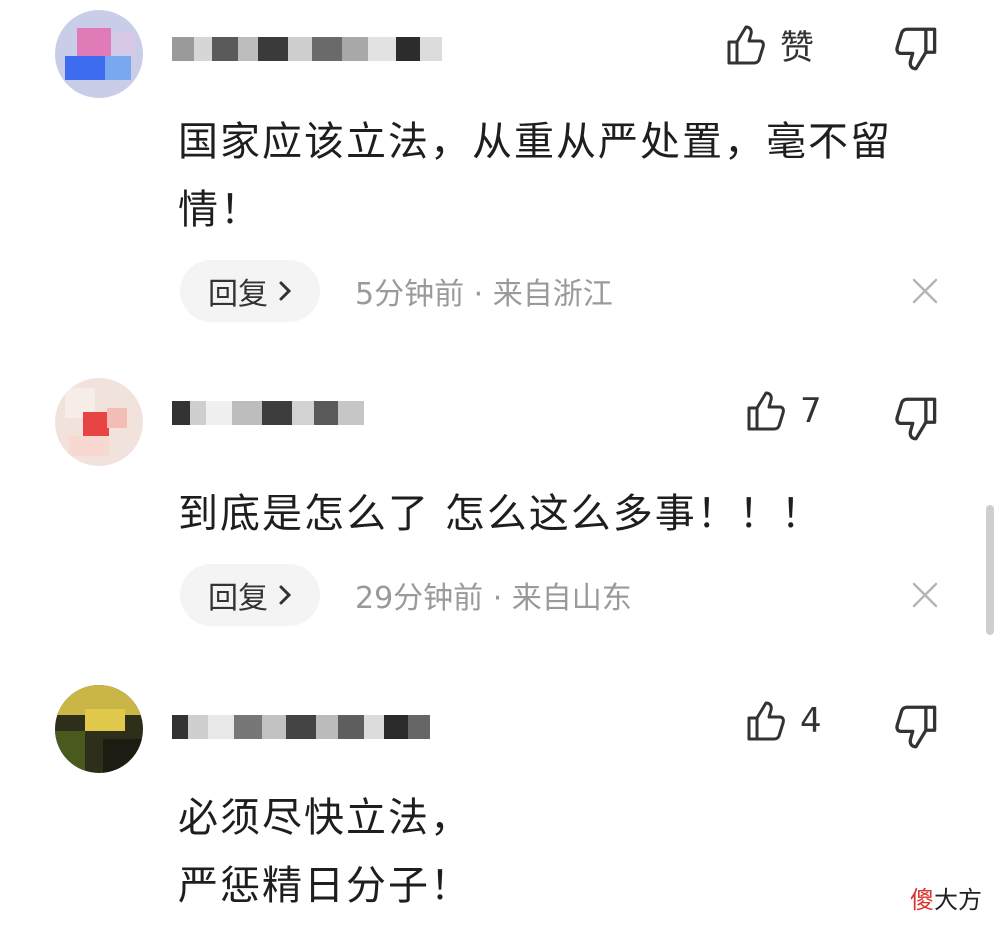 This screenshot has width=1000, height=935. I want to click on like-count: 4, so click(811, 721).